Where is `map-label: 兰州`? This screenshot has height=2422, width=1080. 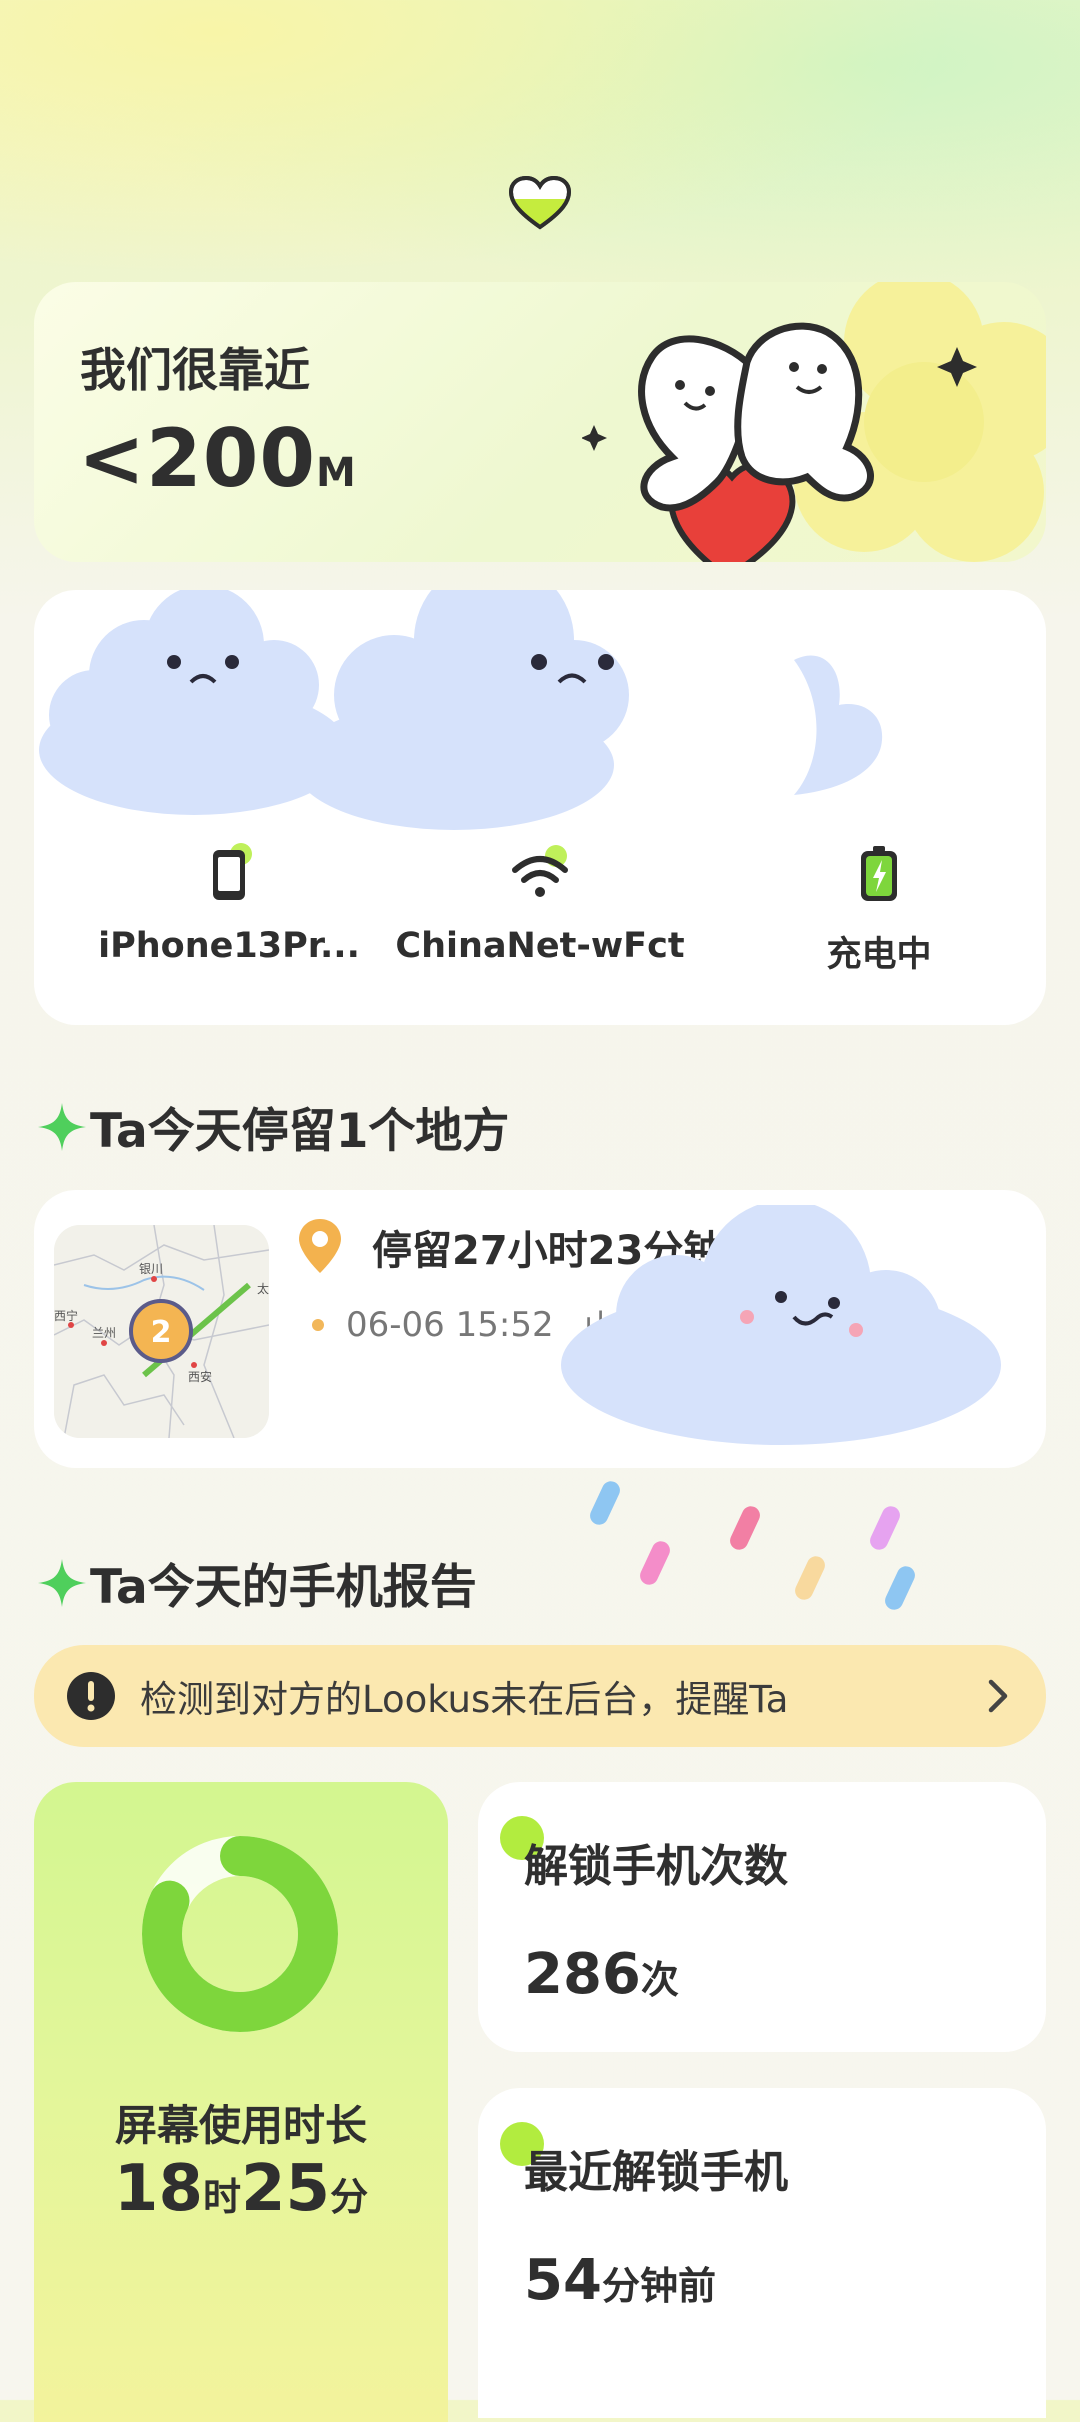 map-label: 兰州 is located at coordinates (104, 1333).